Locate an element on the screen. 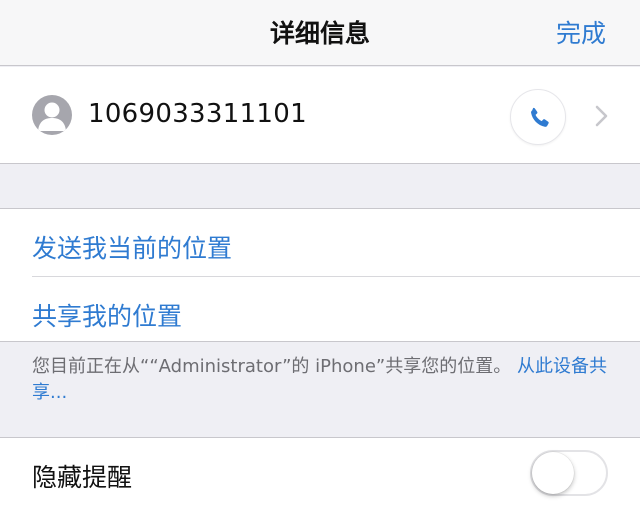 Image resolution: width=640 pixels, height=526 pixels. person-silhouette-icon is located at coordinates (52, 116).